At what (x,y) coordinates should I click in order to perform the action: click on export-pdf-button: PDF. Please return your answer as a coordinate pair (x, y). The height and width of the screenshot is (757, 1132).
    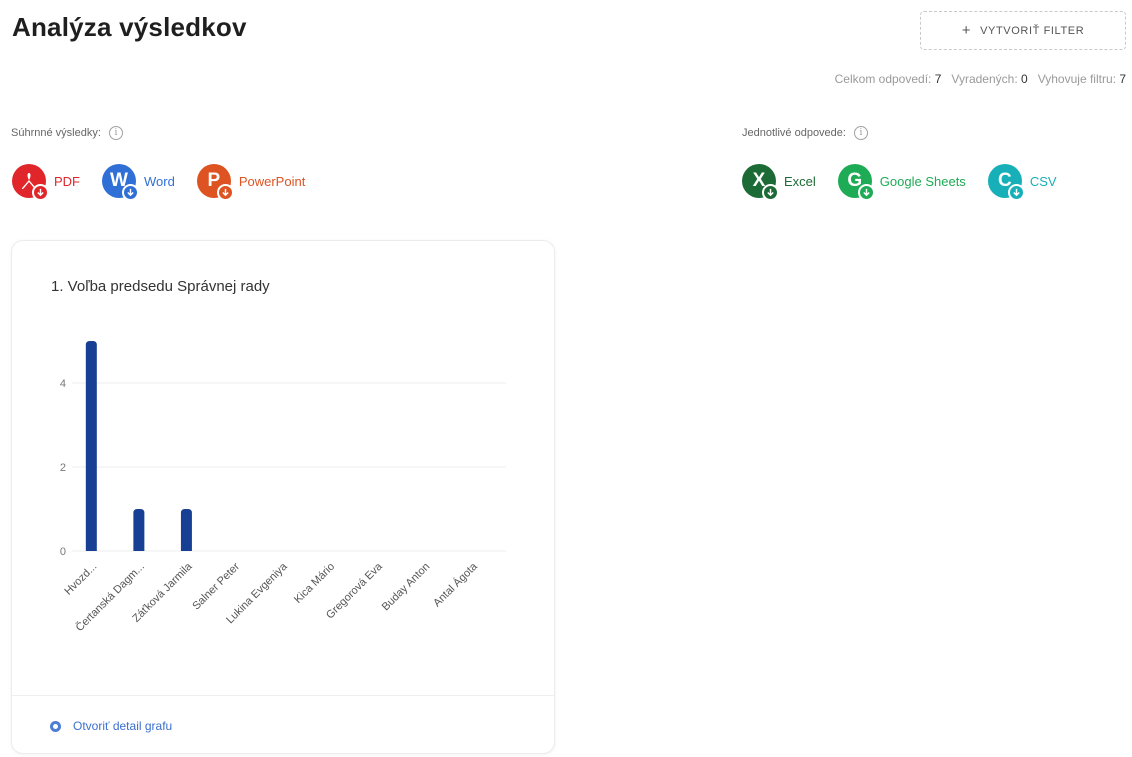
    Looking at the image, I should click on (46, 182).